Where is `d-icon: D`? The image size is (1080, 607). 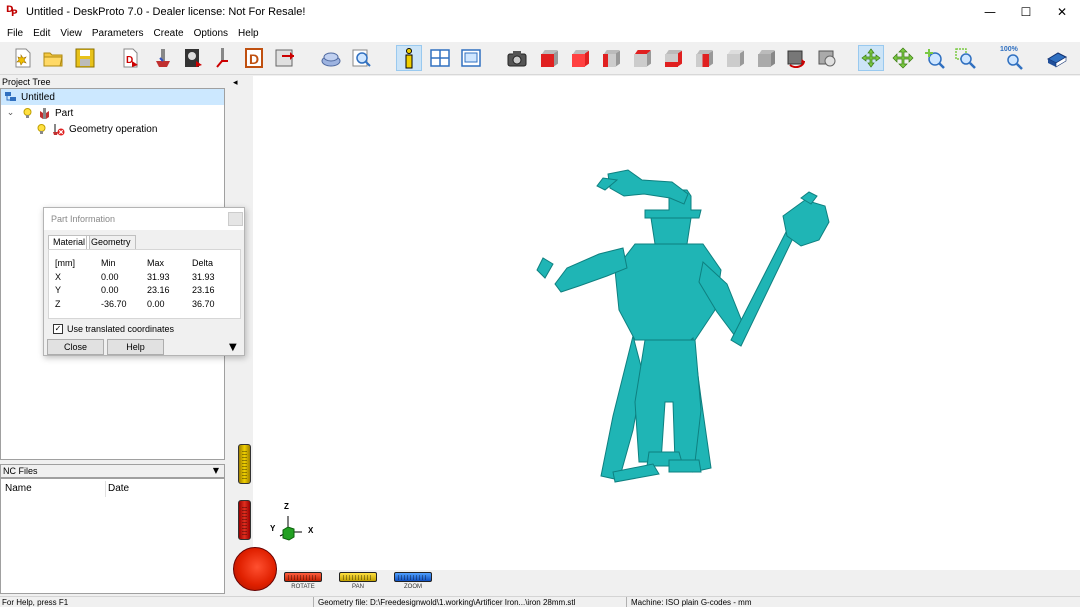
d-icon: D is located at coordinates (254, 58).